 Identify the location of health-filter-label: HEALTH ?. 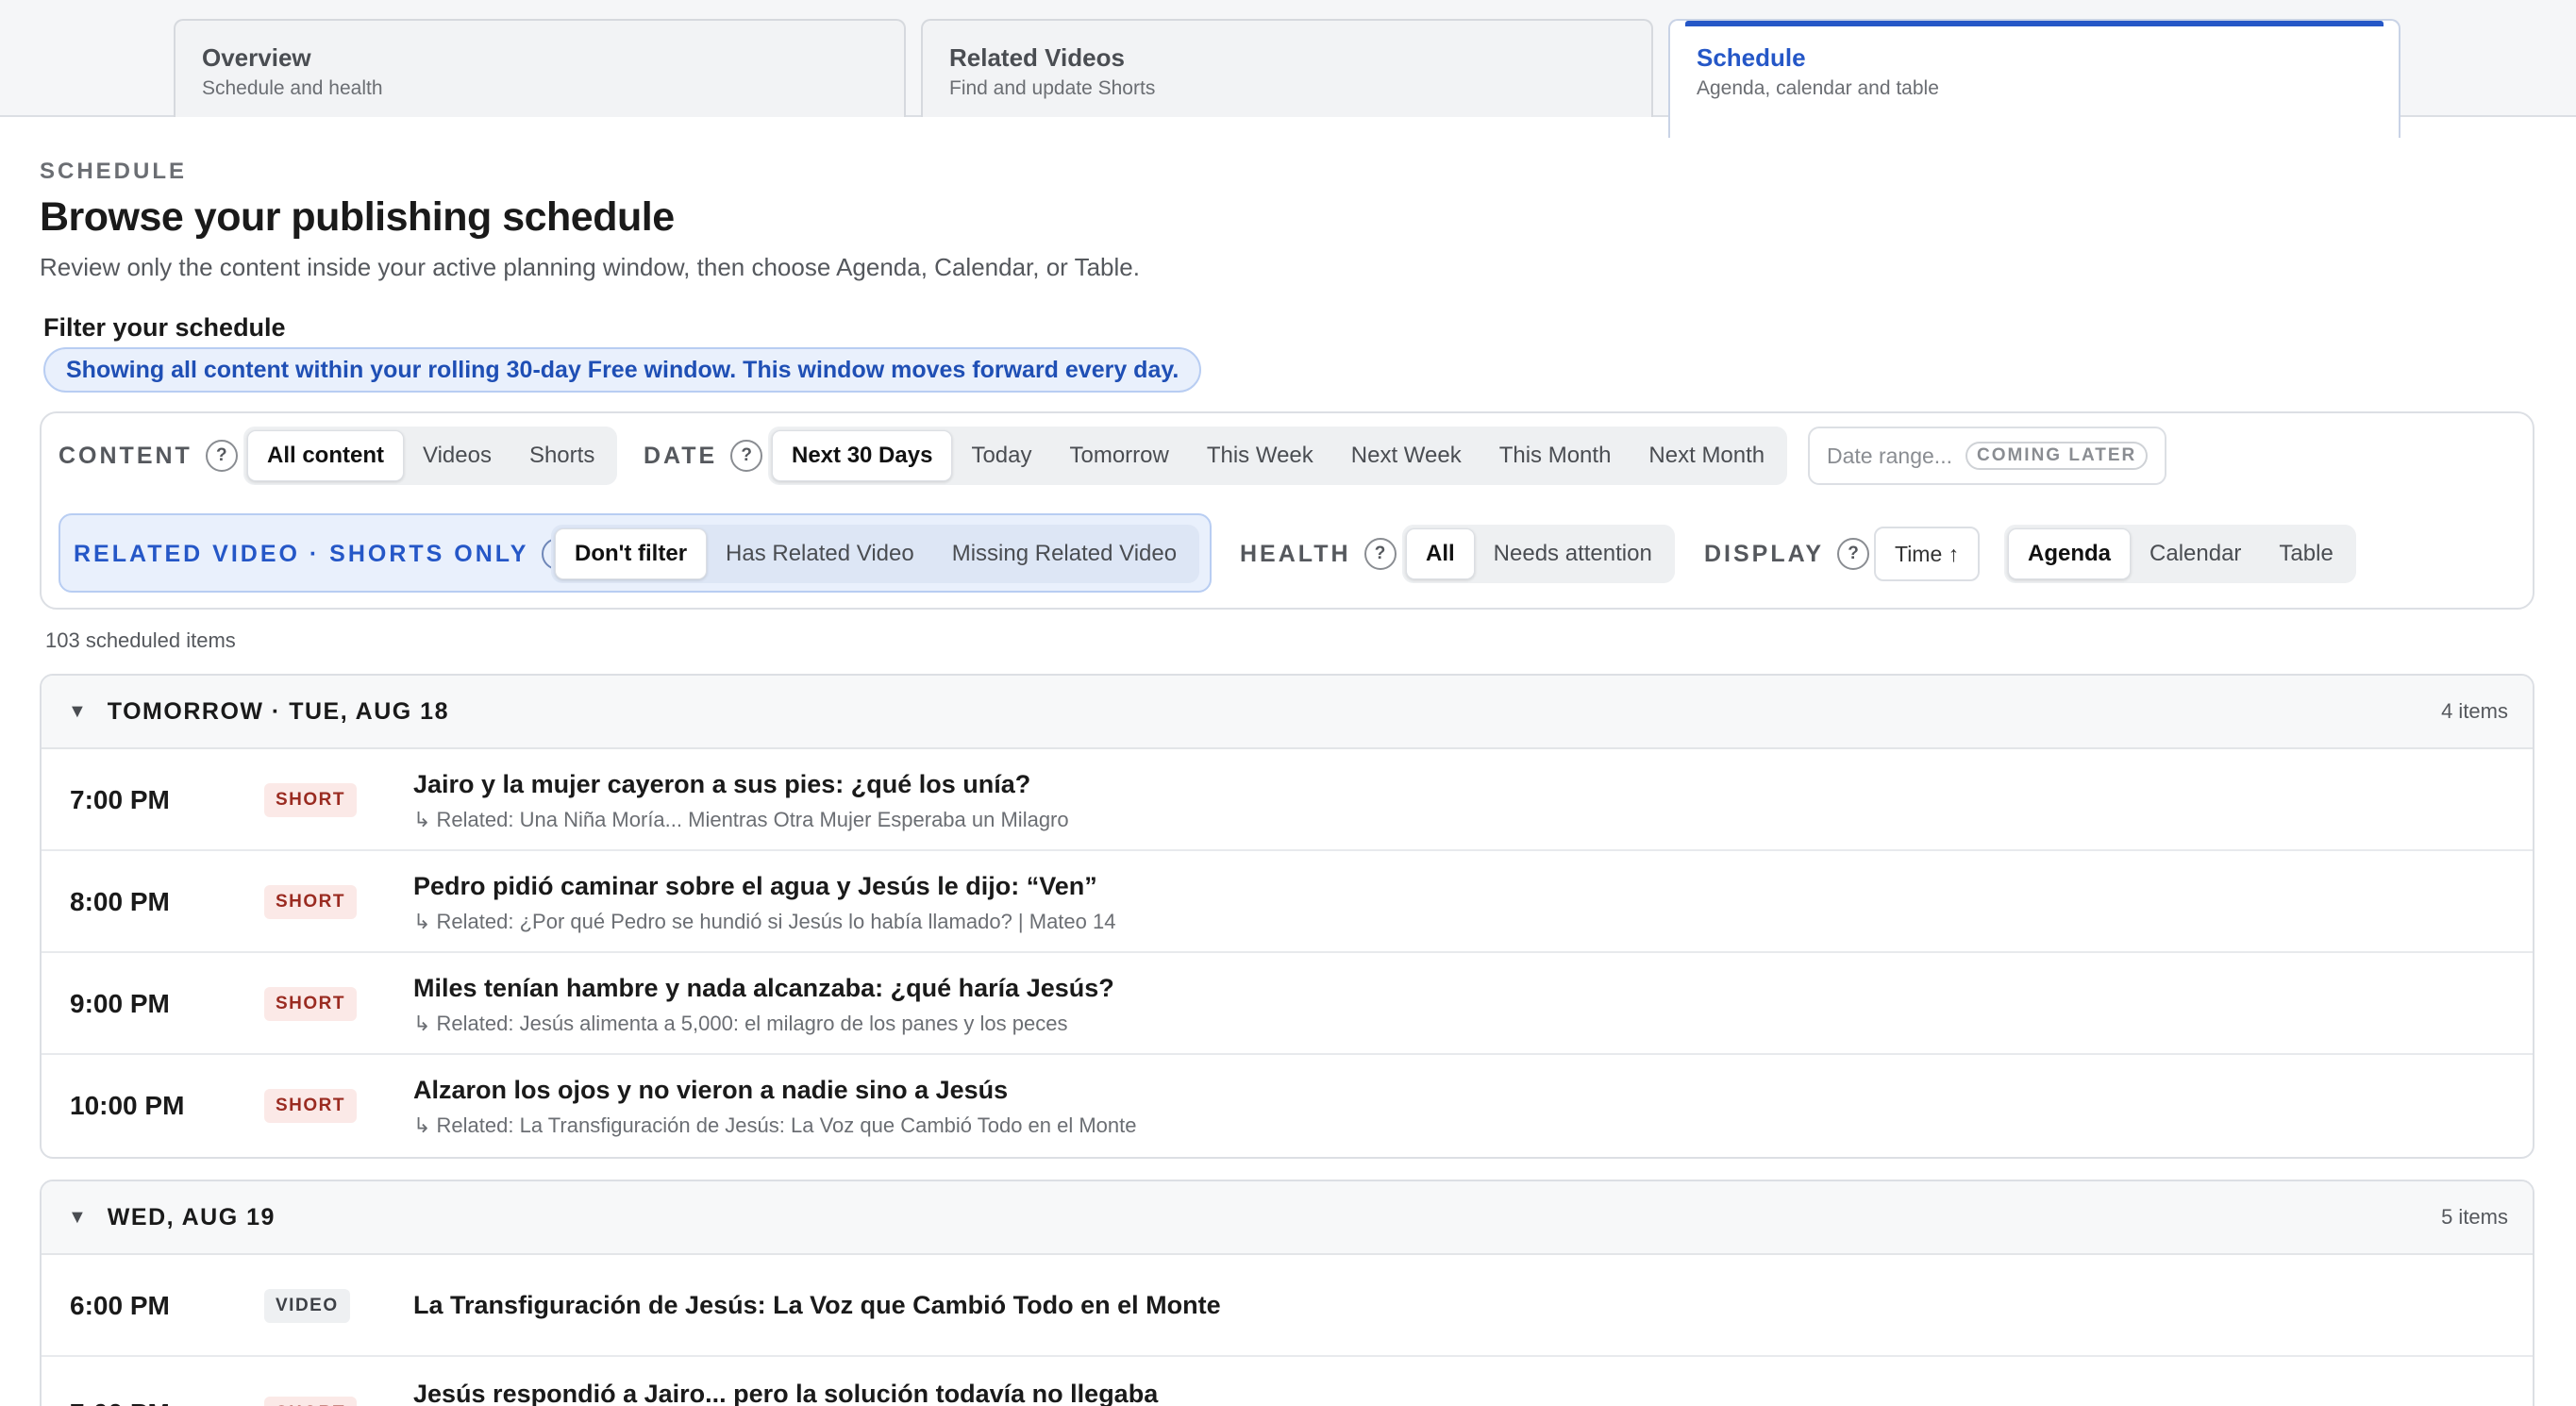
(1318, 554).